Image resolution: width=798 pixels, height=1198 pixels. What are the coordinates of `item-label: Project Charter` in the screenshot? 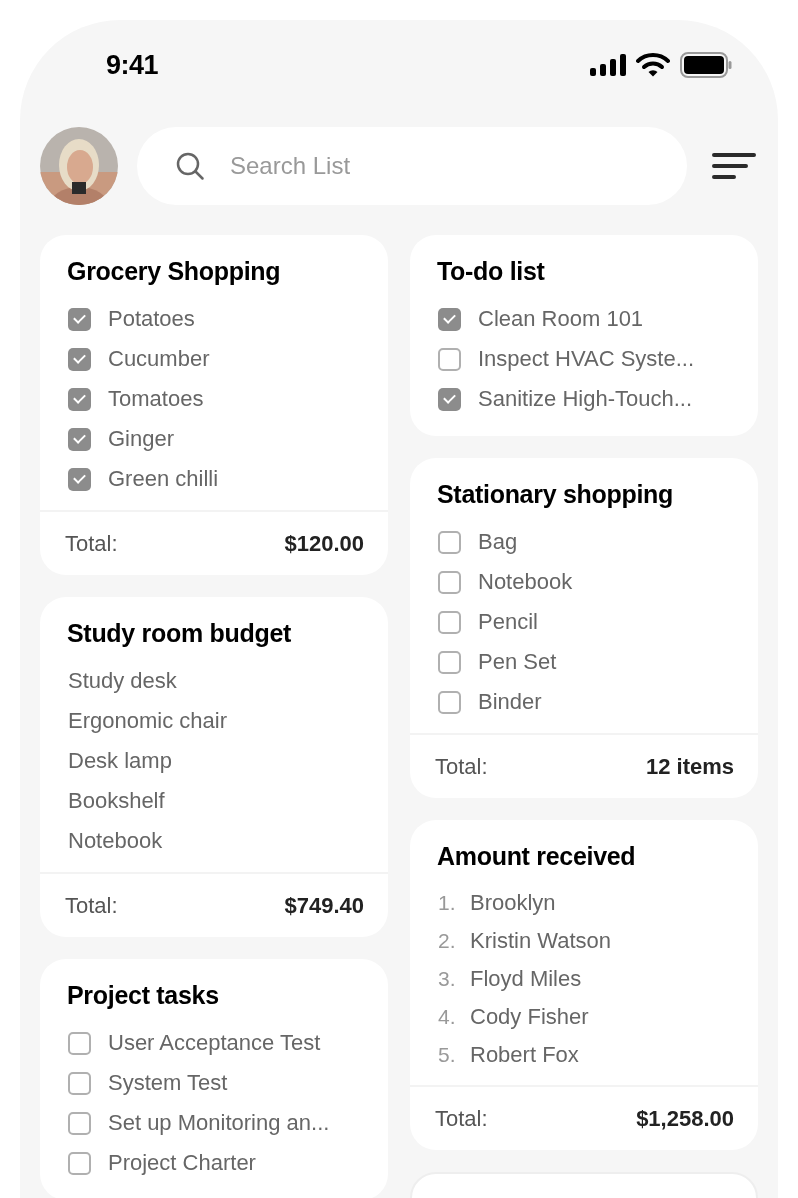 It's located at (182, 1163).